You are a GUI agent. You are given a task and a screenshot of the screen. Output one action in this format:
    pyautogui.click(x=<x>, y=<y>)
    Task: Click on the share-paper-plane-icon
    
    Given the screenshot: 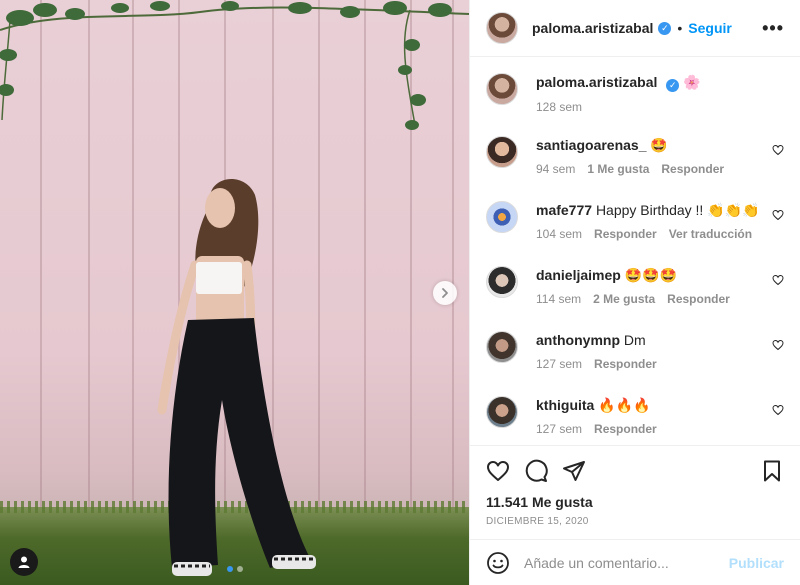 What is the action you would take?
    pyautogui.click(x=574, y=471)
    